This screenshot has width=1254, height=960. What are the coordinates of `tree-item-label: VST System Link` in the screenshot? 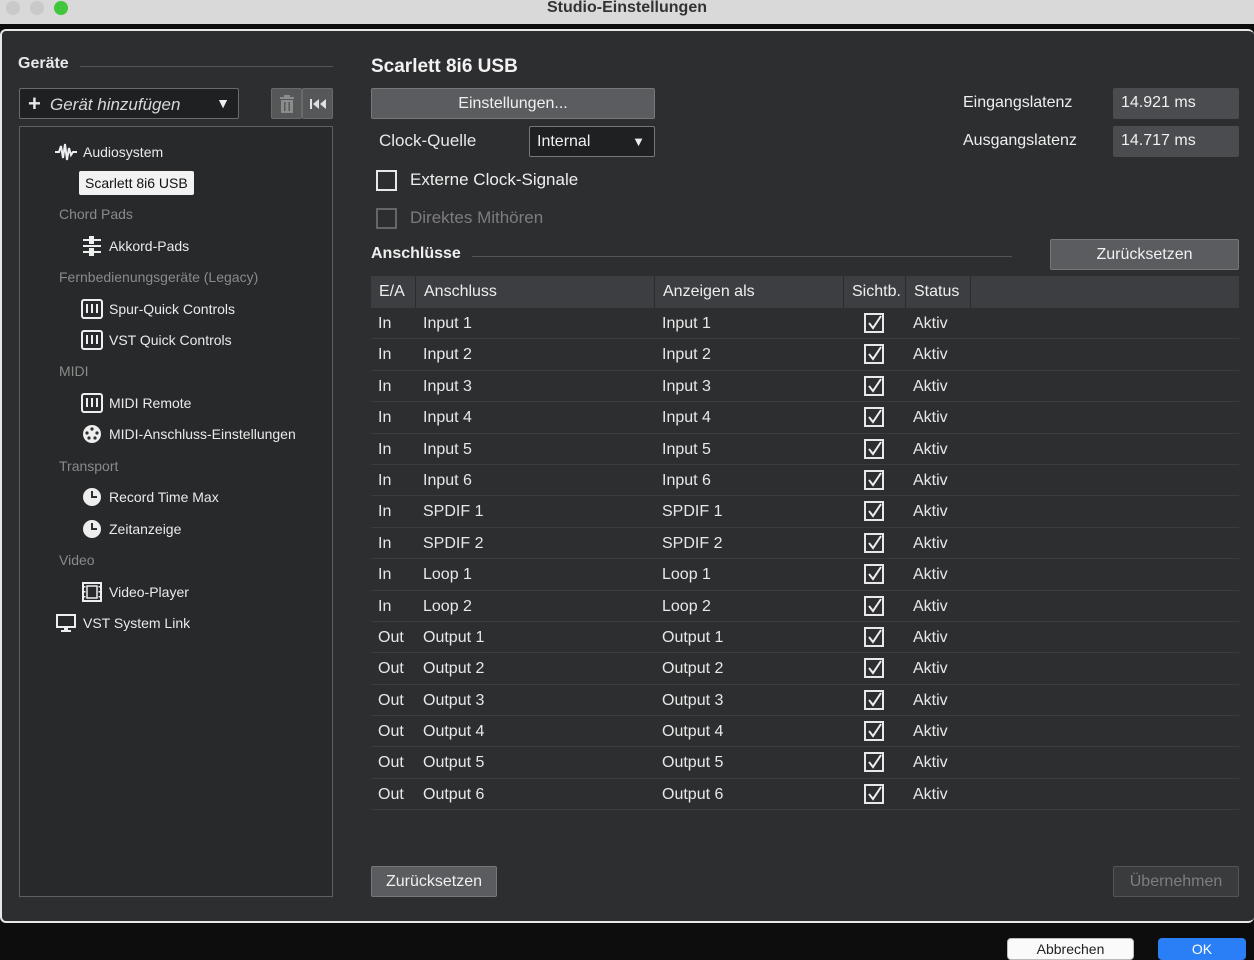 It's located at (137, 623).